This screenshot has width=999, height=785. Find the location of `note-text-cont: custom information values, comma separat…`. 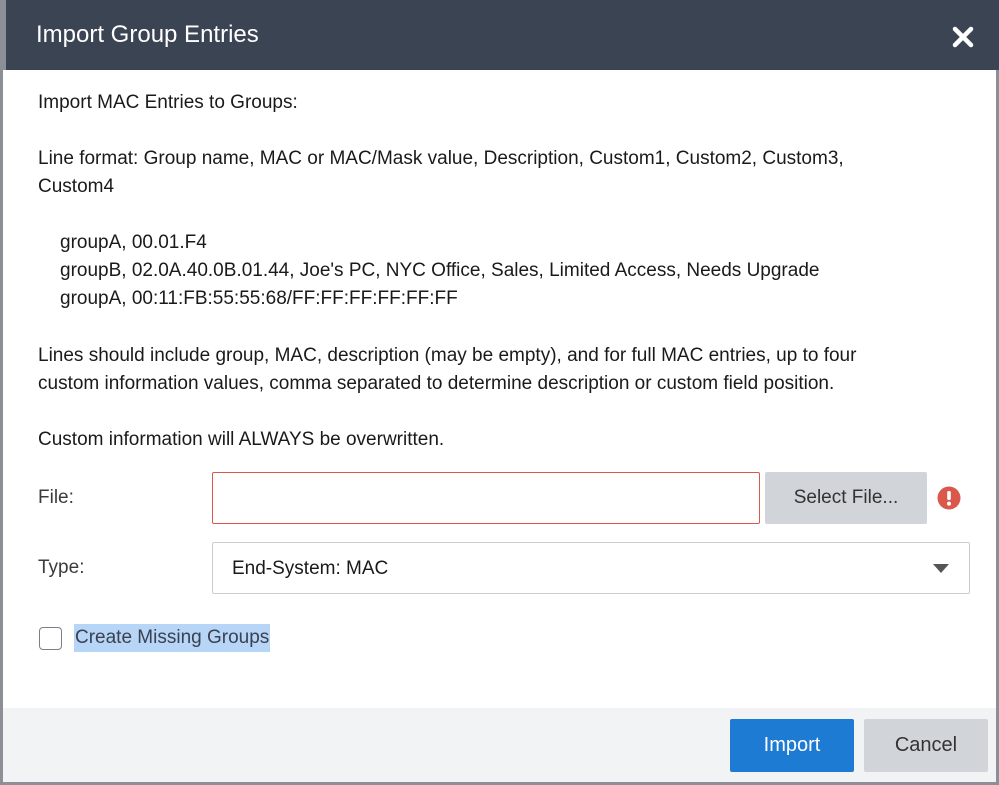

note-text-cont: custom information values, comma separat… is located at coordinates (436, 383).